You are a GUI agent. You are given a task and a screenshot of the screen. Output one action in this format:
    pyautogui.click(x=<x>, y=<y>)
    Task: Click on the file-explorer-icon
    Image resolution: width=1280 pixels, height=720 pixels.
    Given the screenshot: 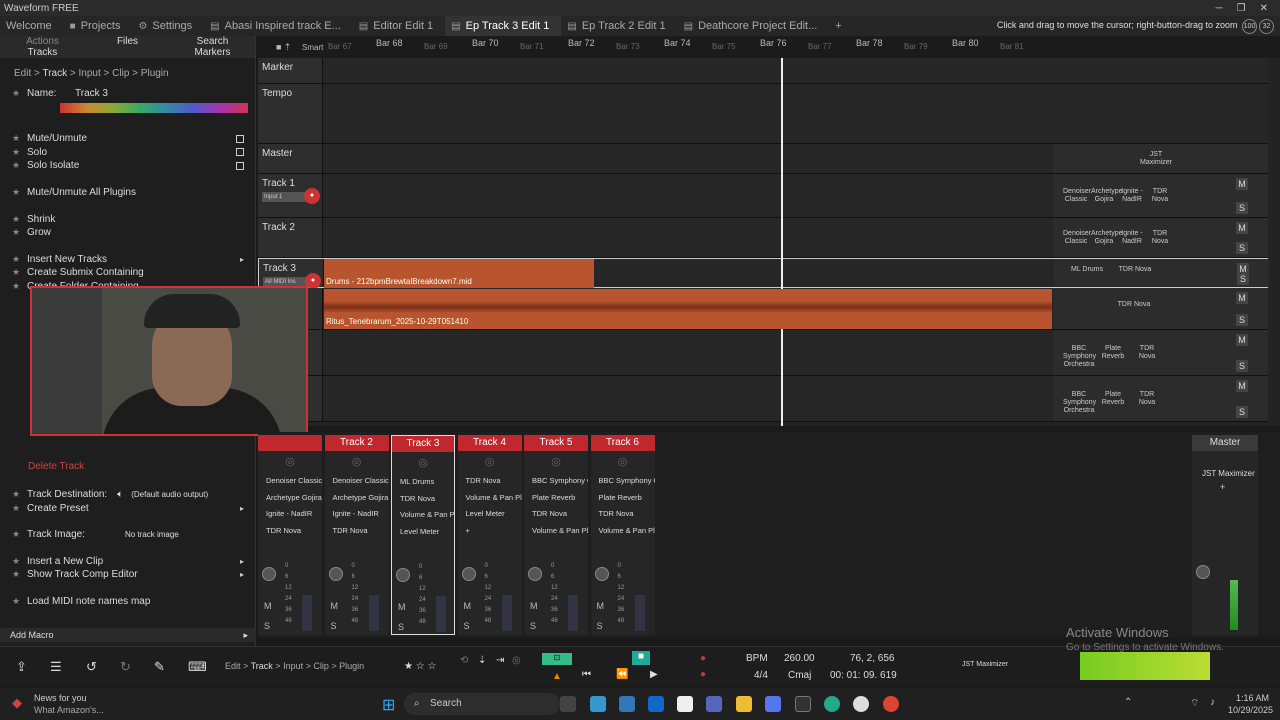 What is the action you would take?
    pyautogui.click(x=744, y=704)
    